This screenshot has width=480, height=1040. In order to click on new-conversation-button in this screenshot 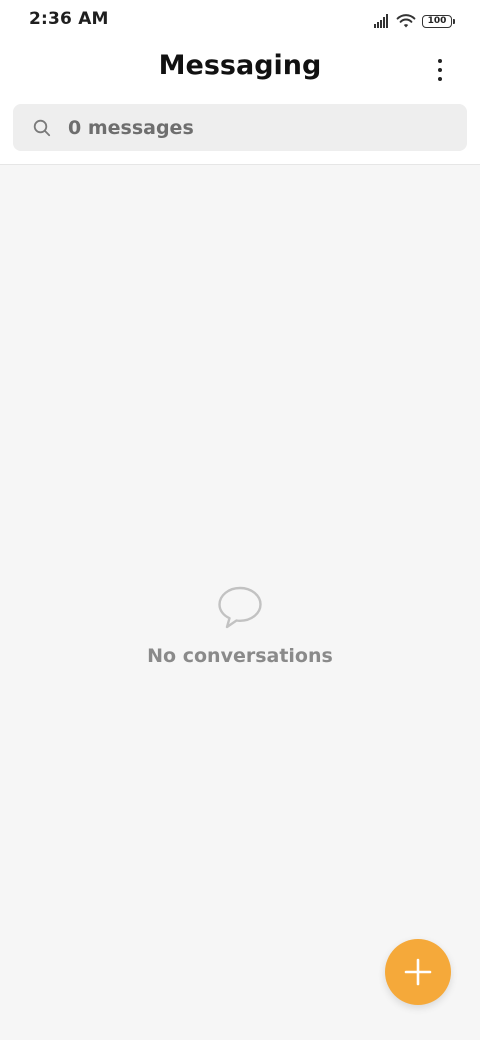, I will do `click(418, 972)`.